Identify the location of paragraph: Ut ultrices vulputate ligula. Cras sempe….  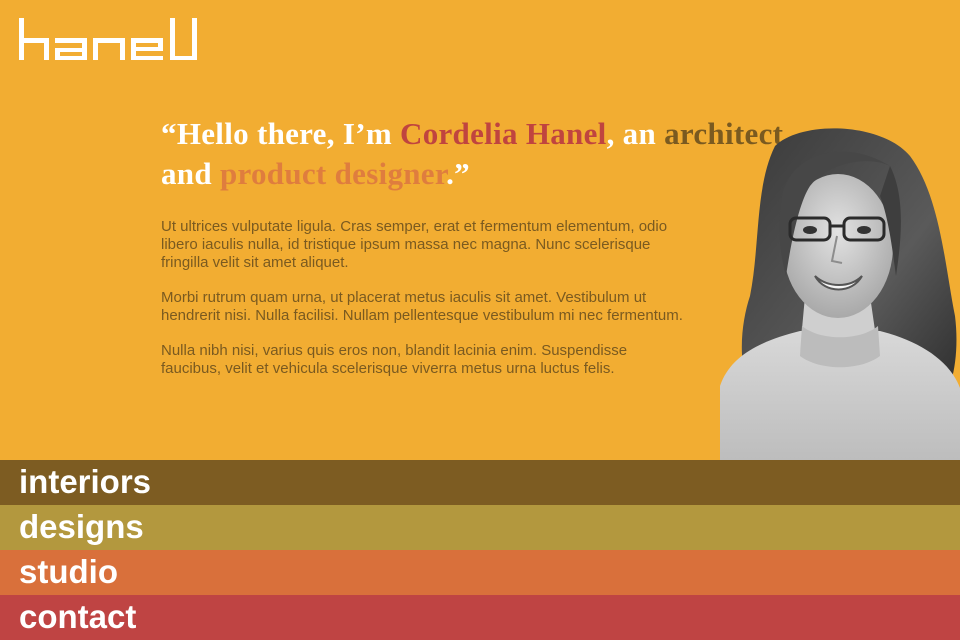
(414, 244).